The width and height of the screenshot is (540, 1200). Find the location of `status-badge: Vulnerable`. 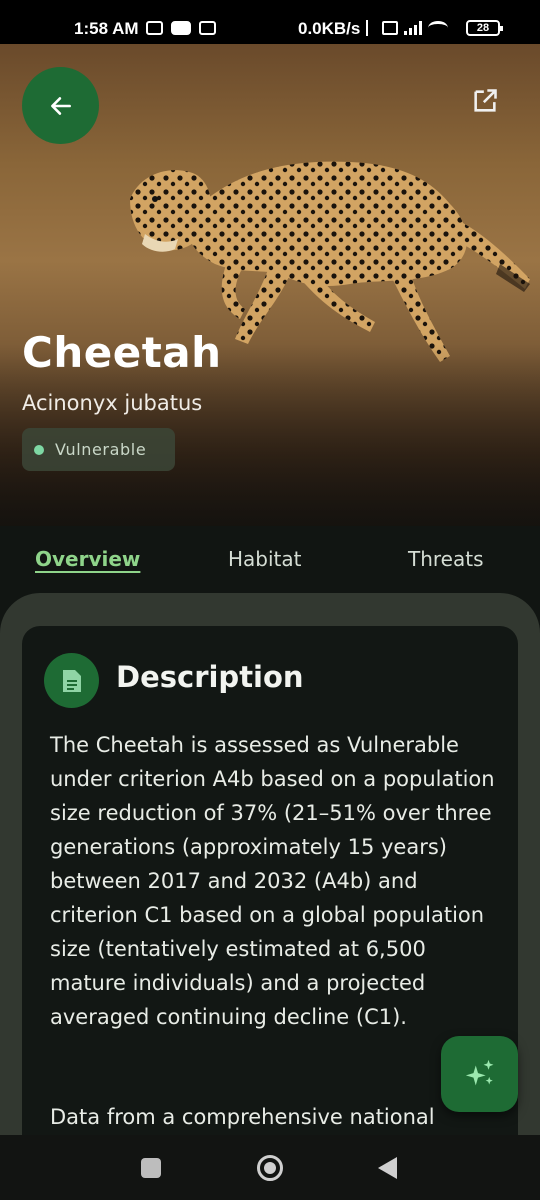

status-badge: Vulnerable is located at coordinates (98, 449).